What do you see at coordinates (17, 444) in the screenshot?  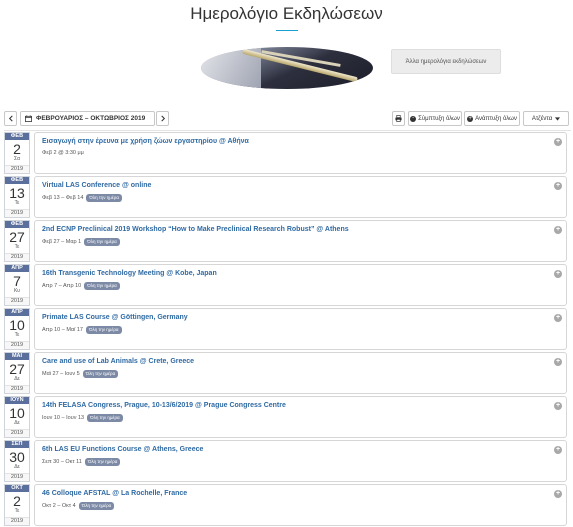 I see `event-month: ΣΕΠ` at bounding box center [17, 444].